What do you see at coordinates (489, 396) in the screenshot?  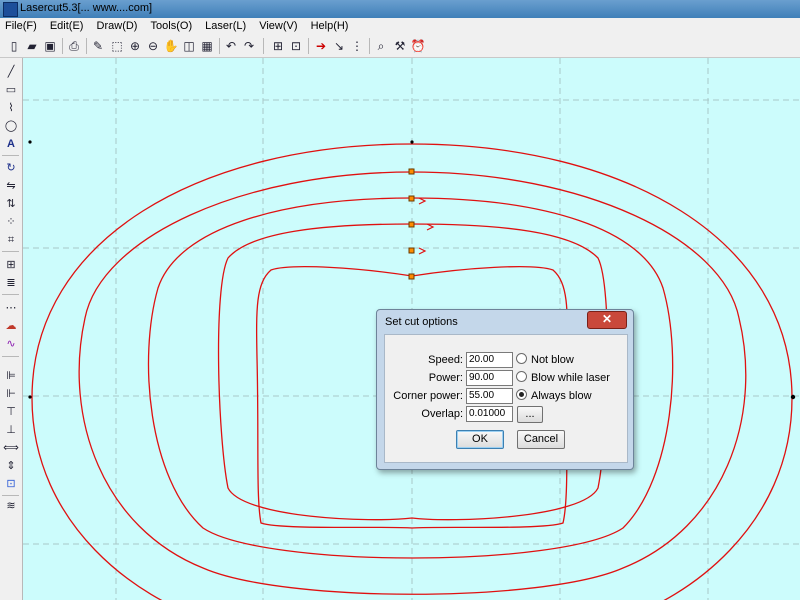 I see `corner-power-field` at bounding box center [489, 396].